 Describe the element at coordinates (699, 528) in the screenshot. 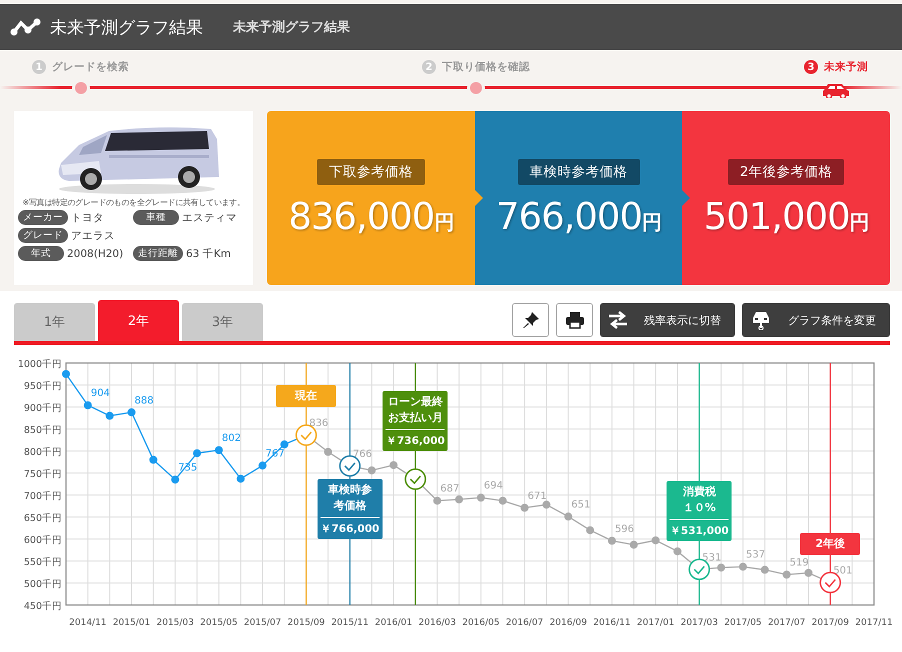

I see `callout-price: ￥531,000` at that location.